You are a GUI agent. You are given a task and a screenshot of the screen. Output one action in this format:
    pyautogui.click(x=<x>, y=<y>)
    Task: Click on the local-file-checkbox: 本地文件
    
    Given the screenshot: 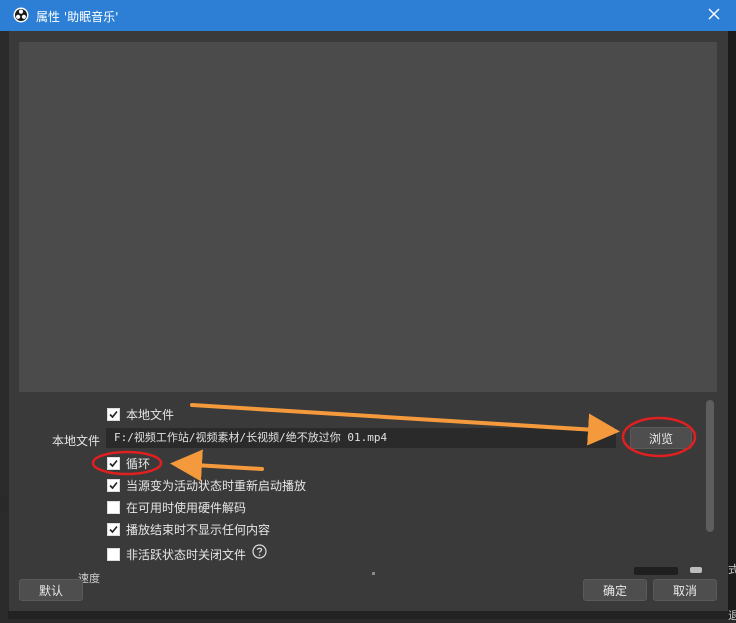 What is the action you would take?
    pyautogui.click(x=140, y=414)
    